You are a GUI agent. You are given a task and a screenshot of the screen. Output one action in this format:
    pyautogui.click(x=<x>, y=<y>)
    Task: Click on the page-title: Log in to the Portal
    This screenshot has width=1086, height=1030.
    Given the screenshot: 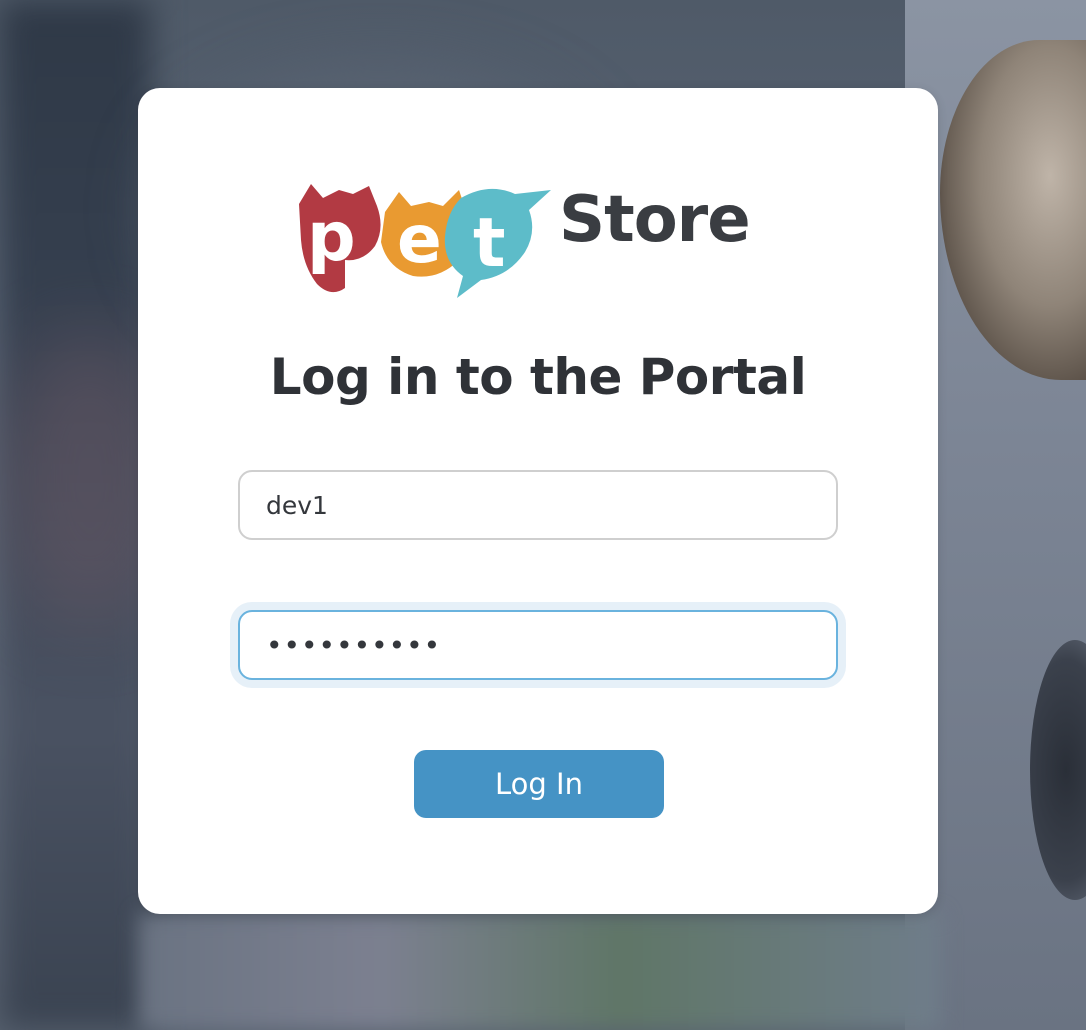 What is the action you would take?
    pyautogui.click(x=538, y=377)
    